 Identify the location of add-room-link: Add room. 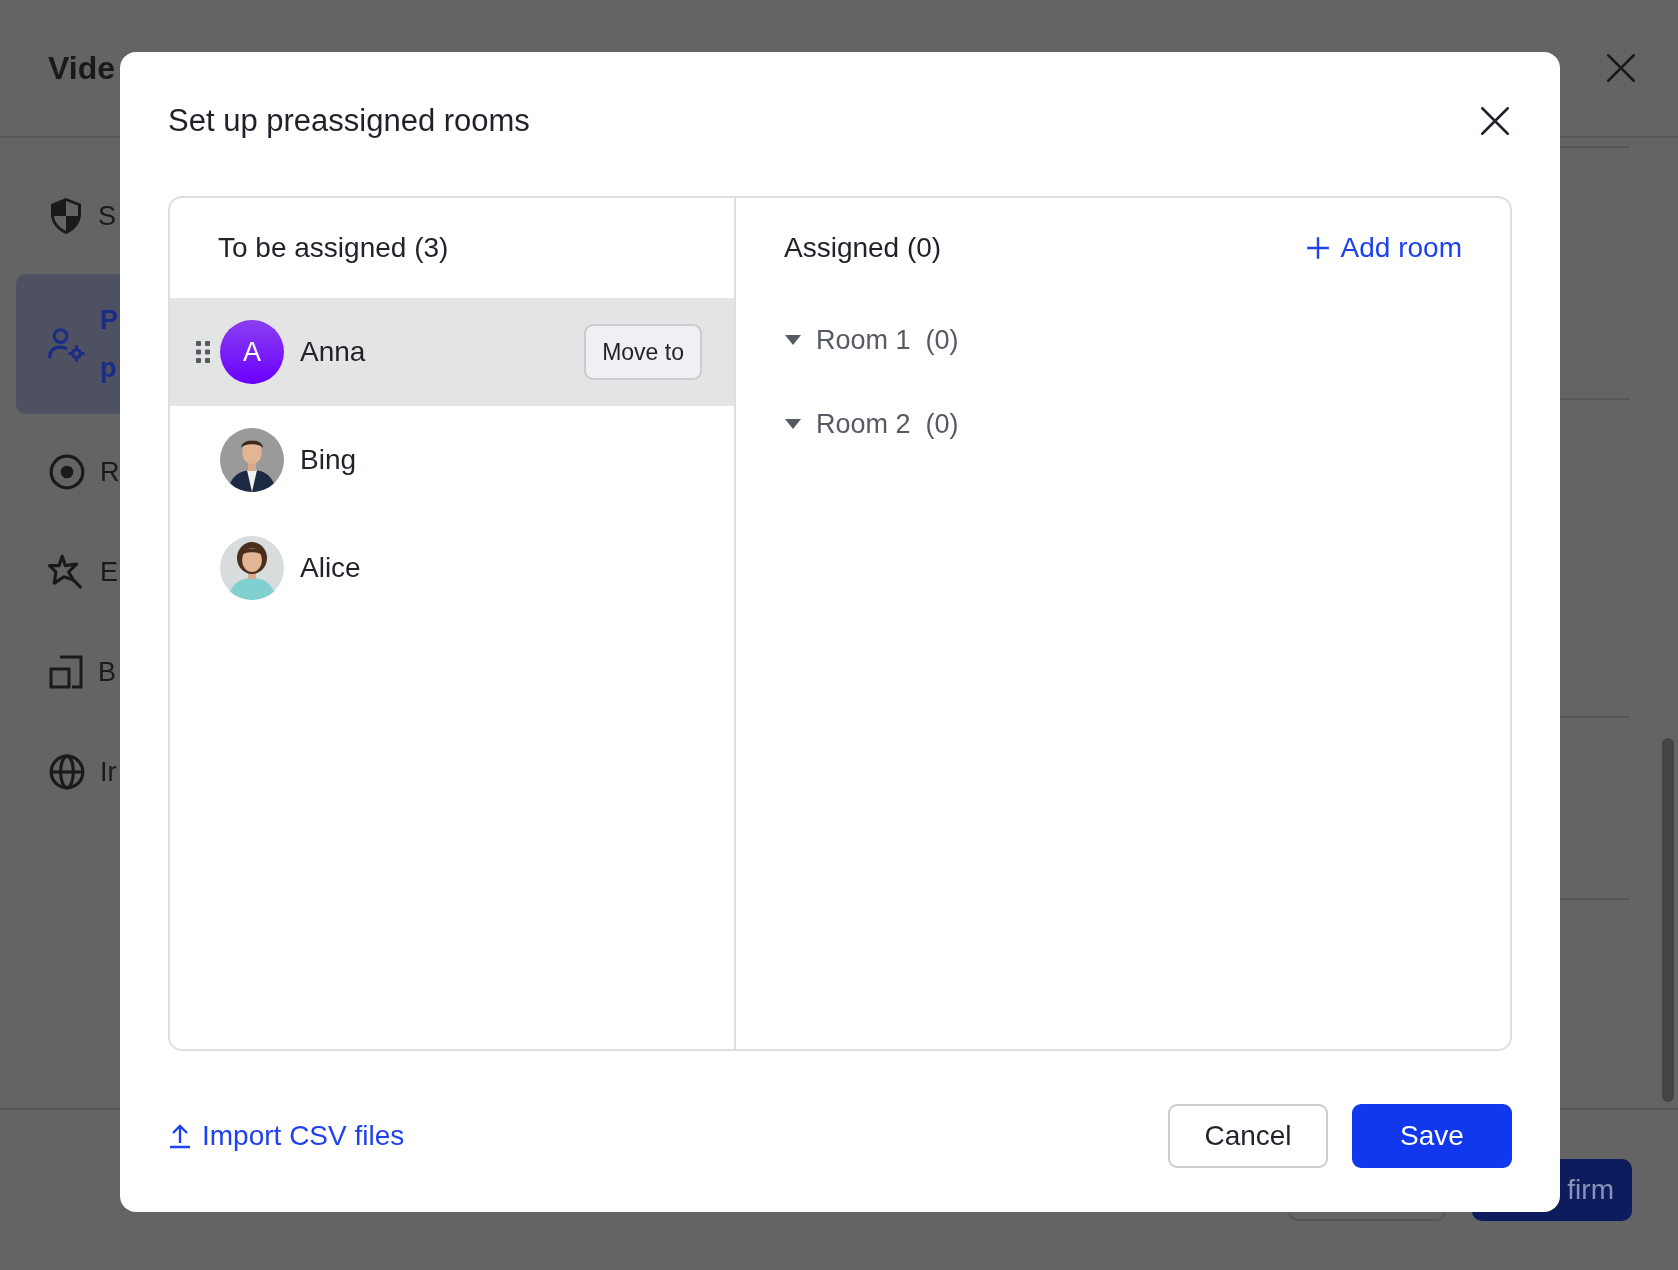
(1383, 248).